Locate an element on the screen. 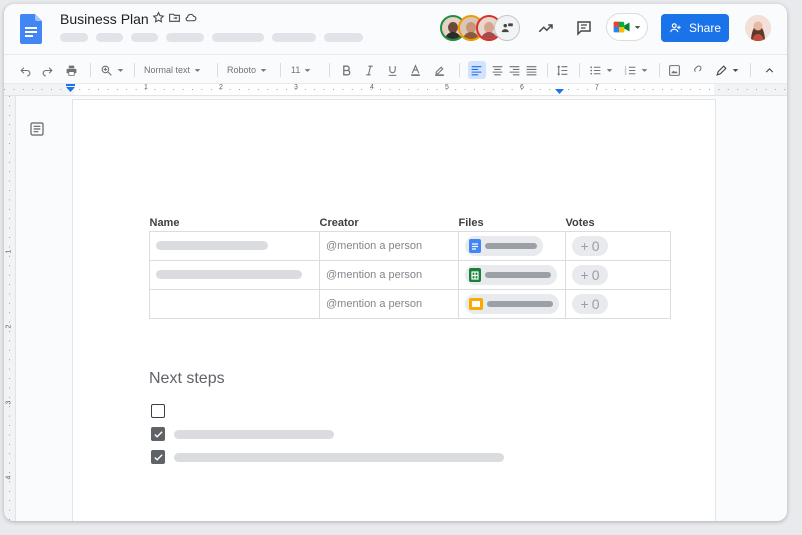  edit-mode-select is located at coordinates (727, 70).